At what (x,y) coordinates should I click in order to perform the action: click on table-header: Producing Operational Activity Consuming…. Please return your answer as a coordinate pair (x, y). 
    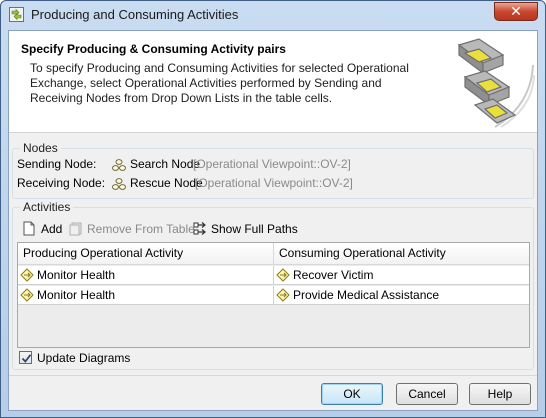
    Looking at the image, I should click on (273, 254).